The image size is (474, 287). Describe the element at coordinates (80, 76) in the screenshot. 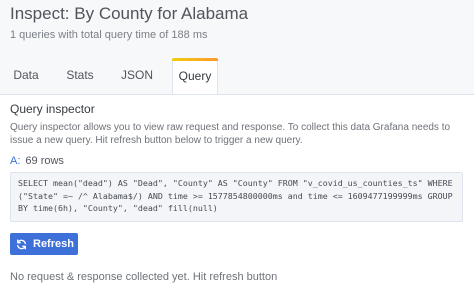

I see `tab-stats: Stats` at that location.